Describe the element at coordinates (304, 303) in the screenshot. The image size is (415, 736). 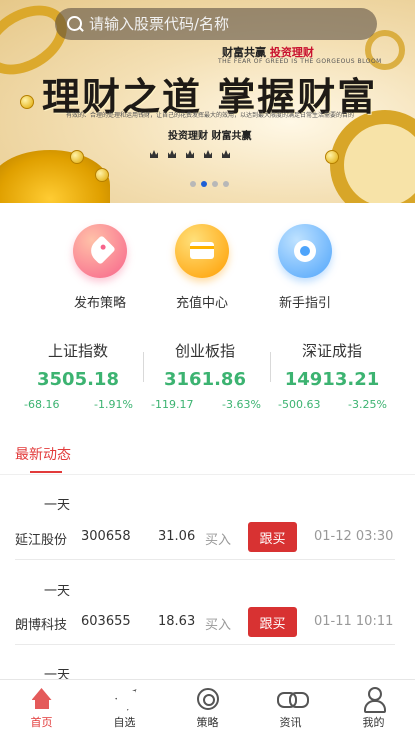
I see `quick-label: 新手指引` at that location.